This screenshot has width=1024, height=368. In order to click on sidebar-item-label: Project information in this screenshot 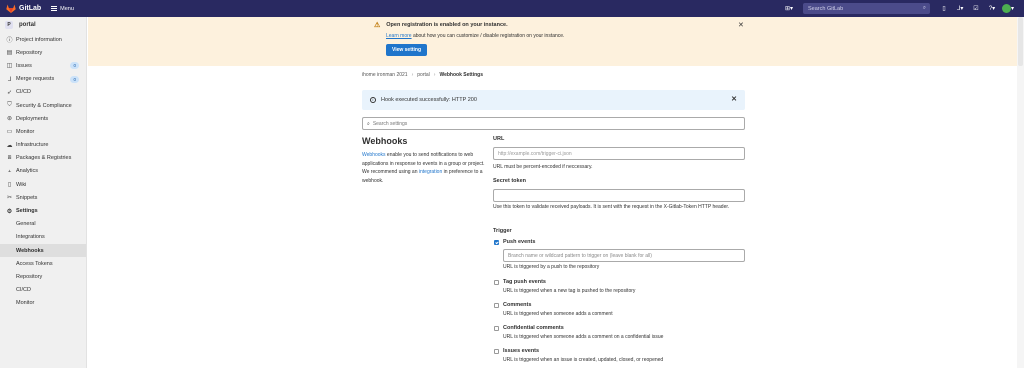, I will do `click(39, 39)`.